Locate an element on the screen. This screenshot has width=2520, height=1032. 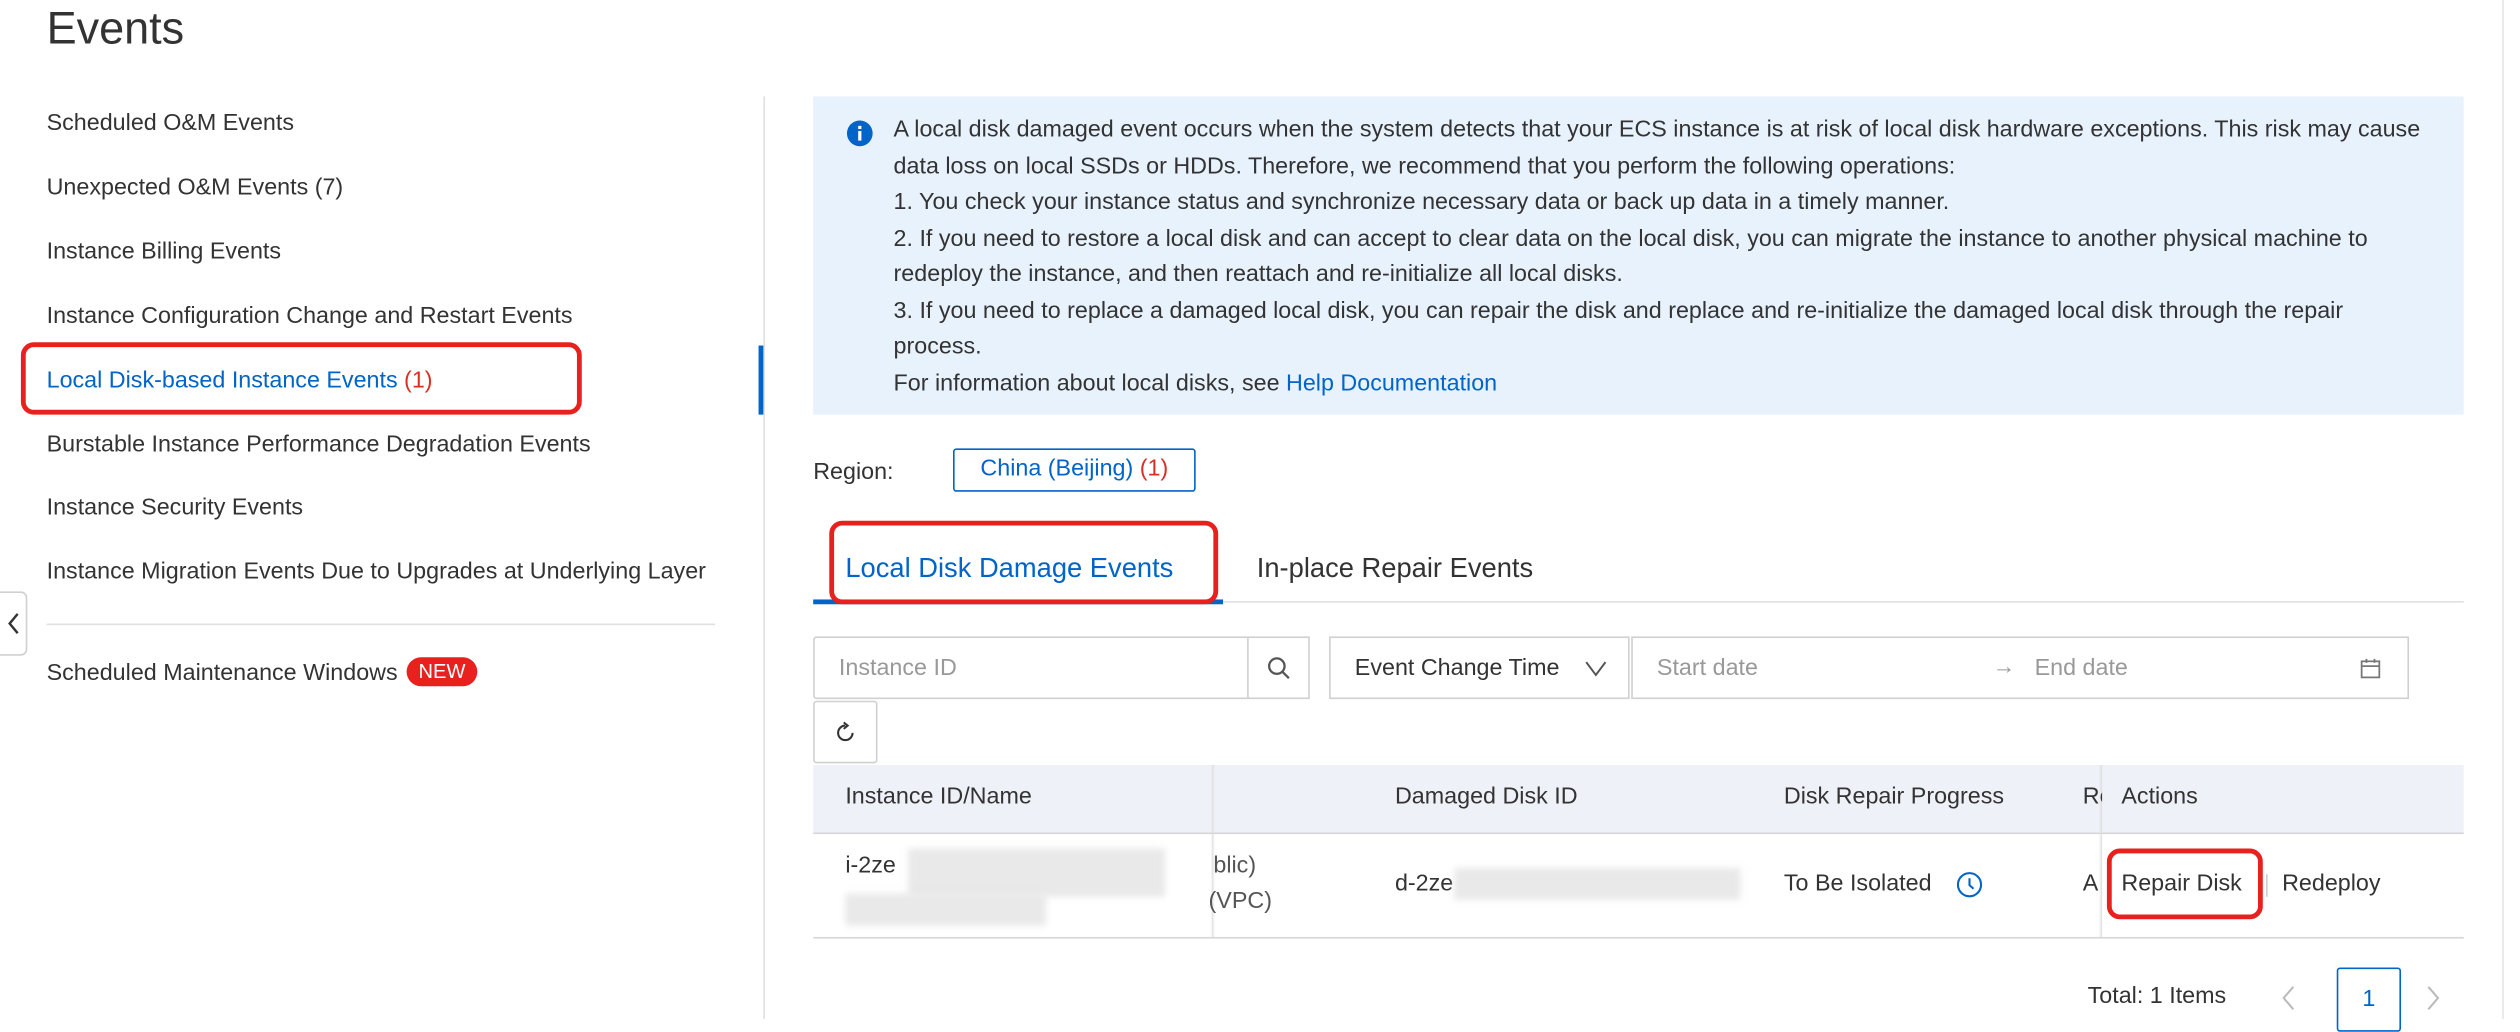
event-time-select: Event Change Time is located at coordinates (1479, 668).